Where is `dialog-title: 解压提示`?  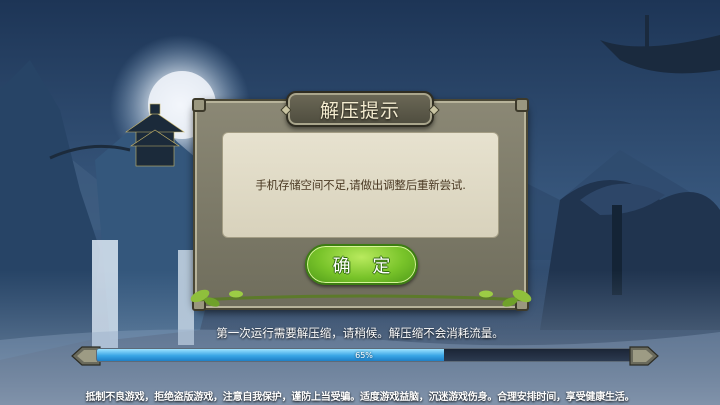 dialog-title: 解压提示 is located at coordinates (359, 110).